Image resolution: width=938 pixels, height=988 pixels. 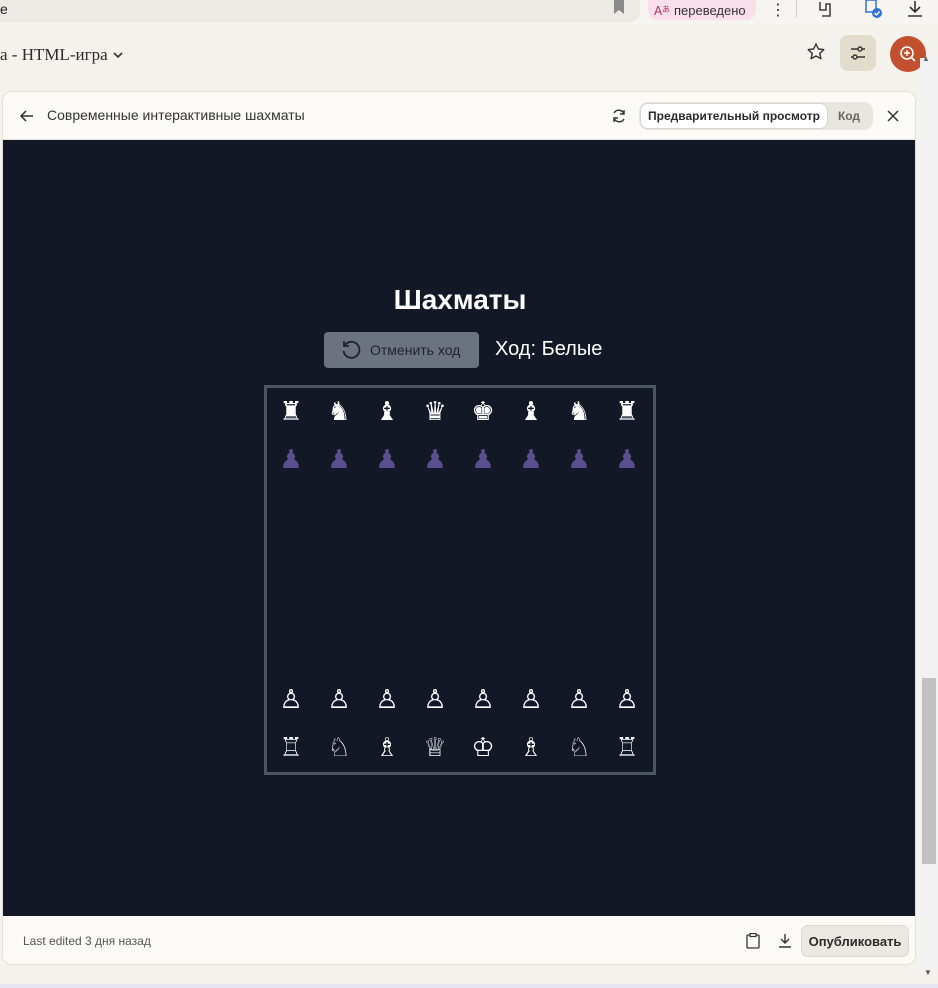 What do you see at coordinates (483, 748) in the screenshot?
I see `board-square-king-piece: ♔` at bounding box center [483, 748].